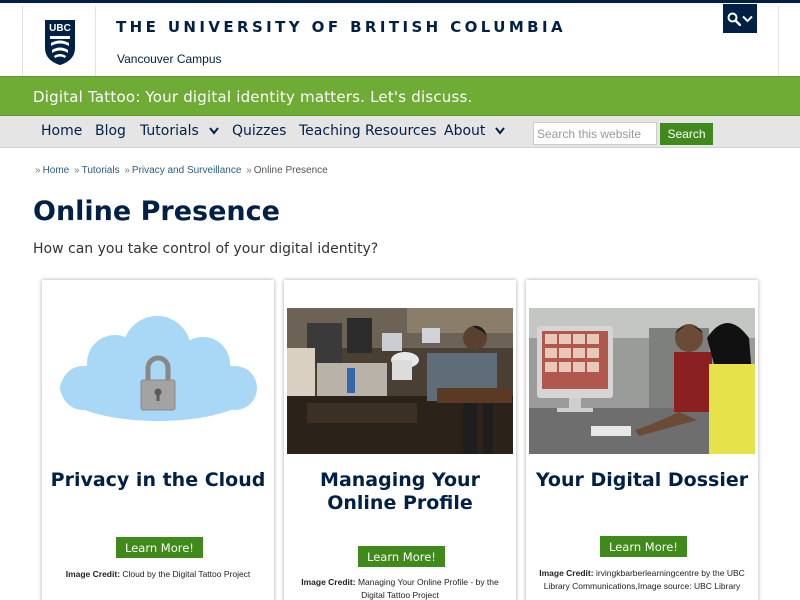  I want to click on page-title: Online Presence, so click(156, 211).